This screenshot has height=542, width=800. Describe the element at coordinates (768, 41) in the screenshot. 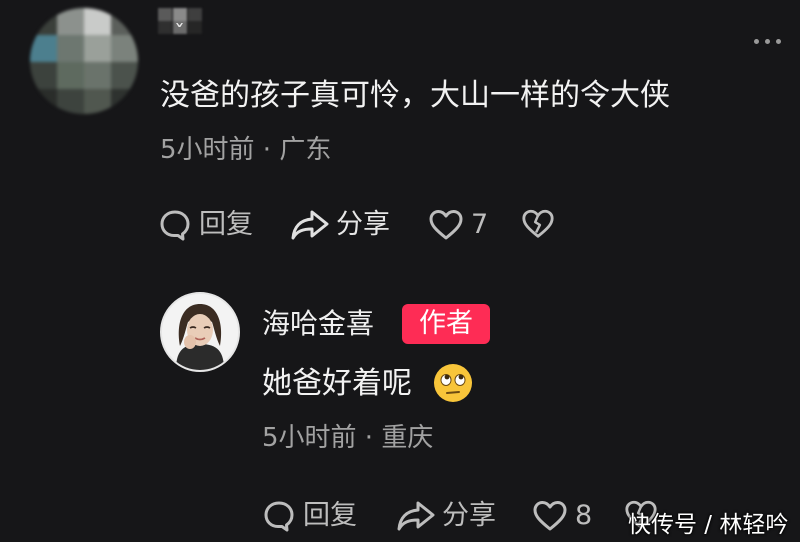

I see `more-options-icon` at that location.